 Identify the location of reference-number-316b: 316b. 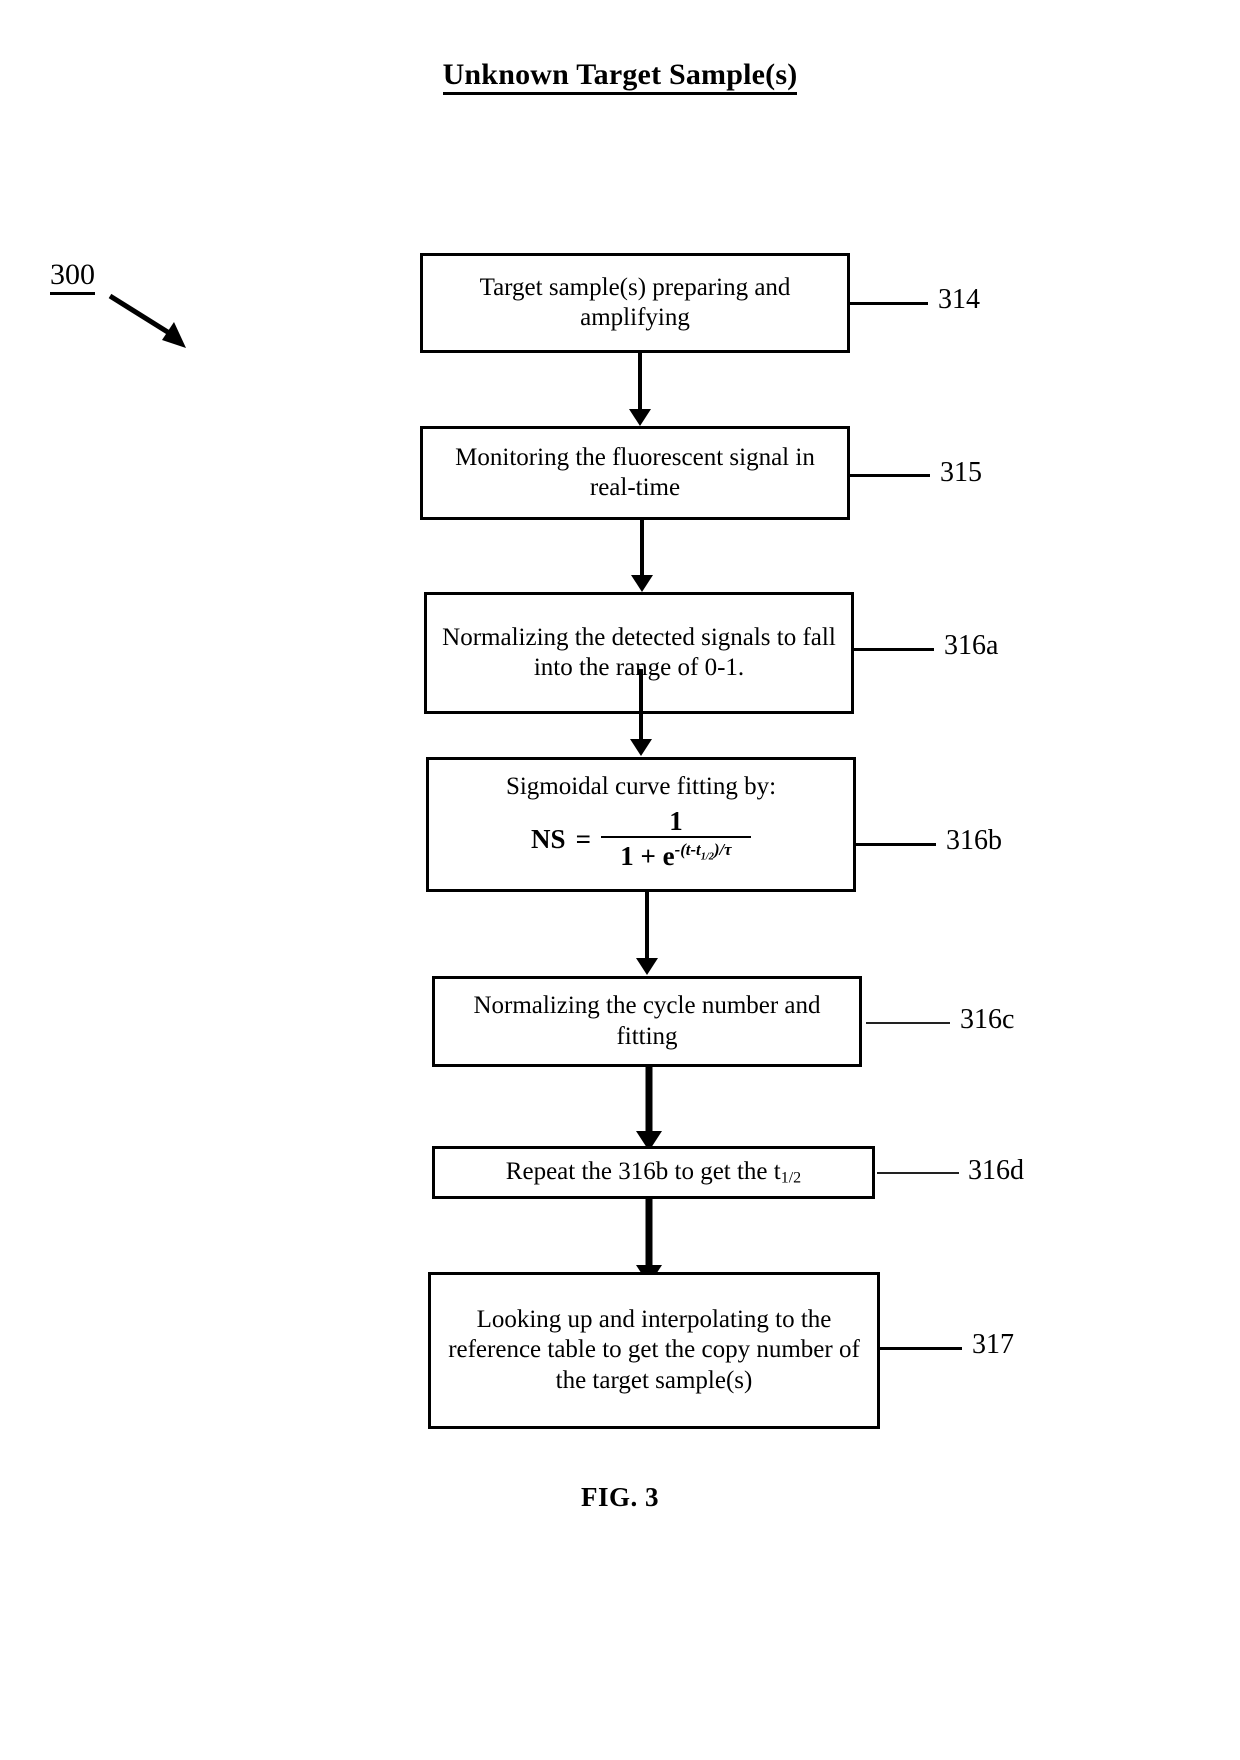
(974, 840).